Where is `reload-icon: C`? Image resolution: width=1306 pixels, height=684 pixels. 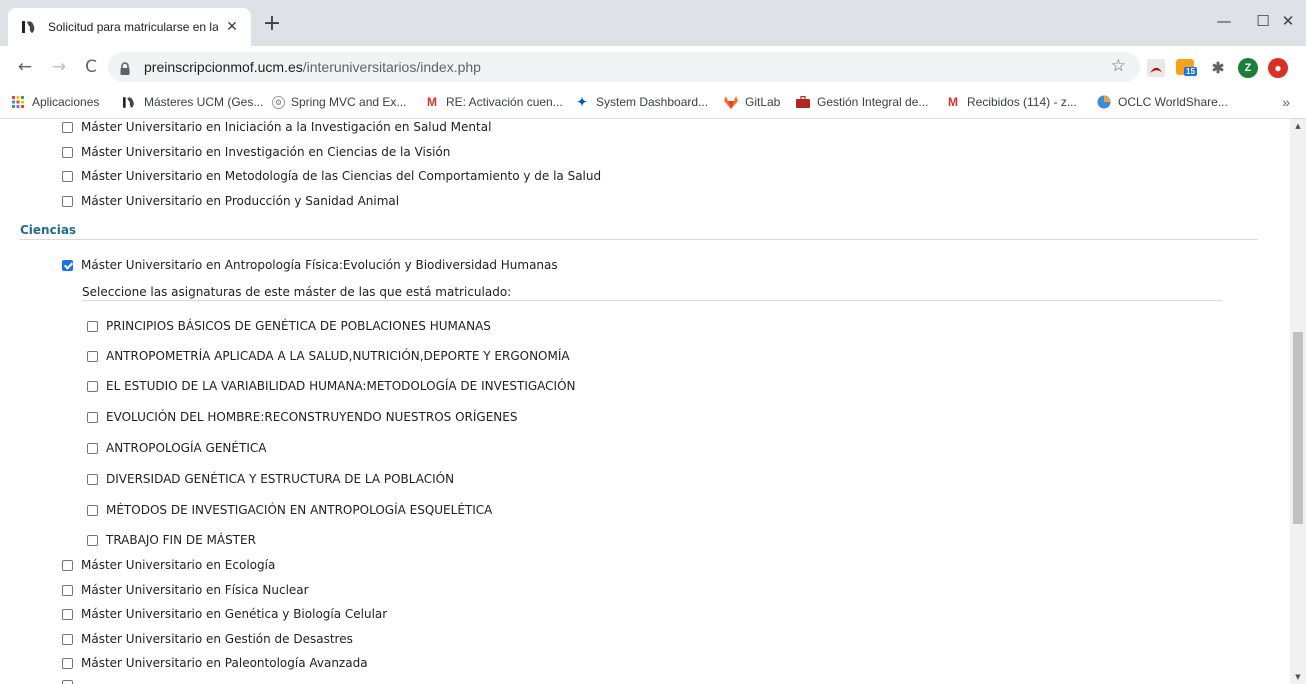
reload-icon: C is located at coordinates (91, 67).